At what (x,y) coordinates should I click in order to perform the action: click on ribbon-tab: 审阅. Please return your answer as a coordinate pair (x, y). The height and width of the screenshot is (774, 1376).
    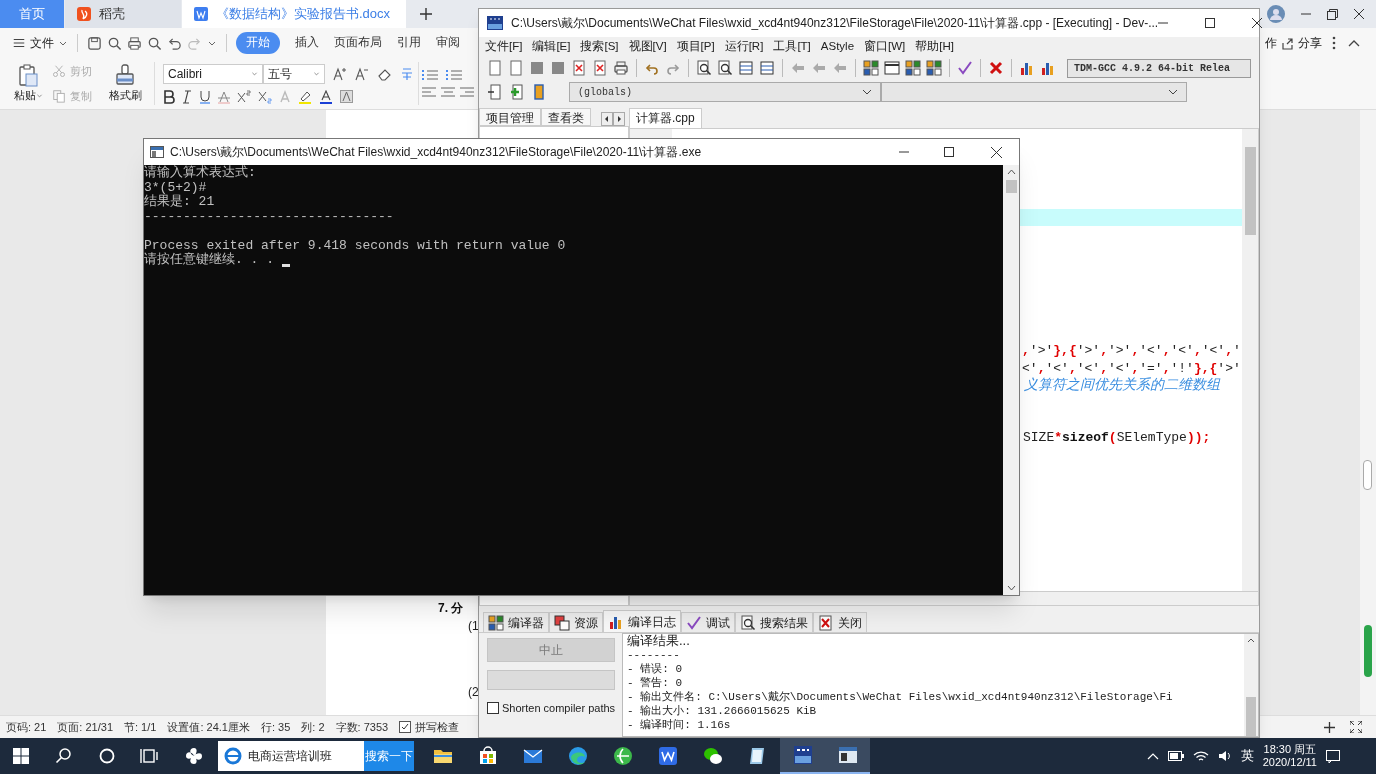
    Looking at the image, I should click on (448, 43).